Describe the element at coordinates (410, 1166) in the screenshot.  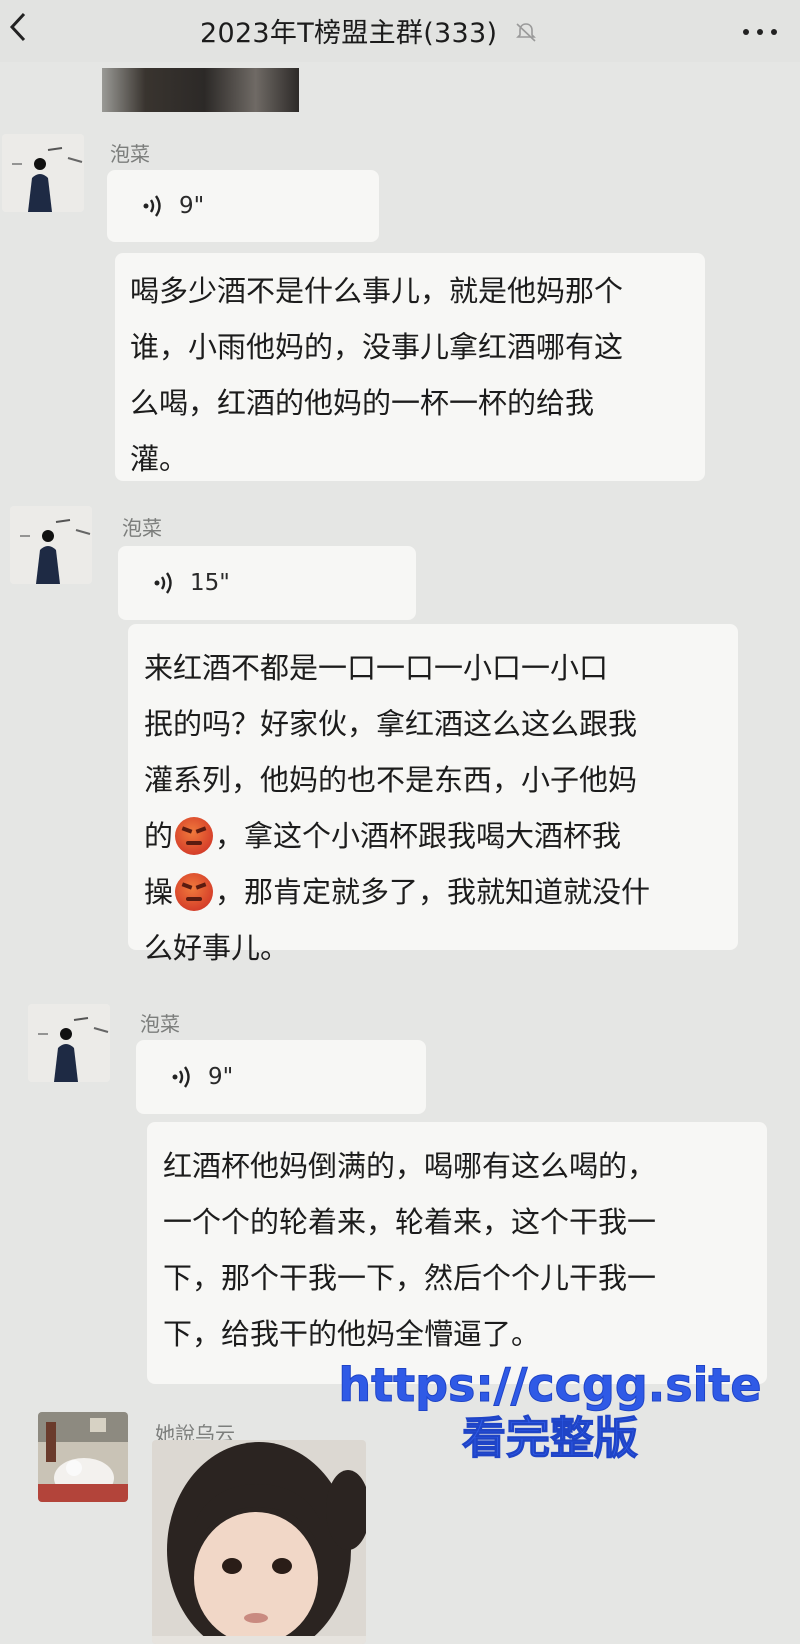
I see `message-line: 红酒杯他妈倒满的，喝哪有这么喝的，` at that location.